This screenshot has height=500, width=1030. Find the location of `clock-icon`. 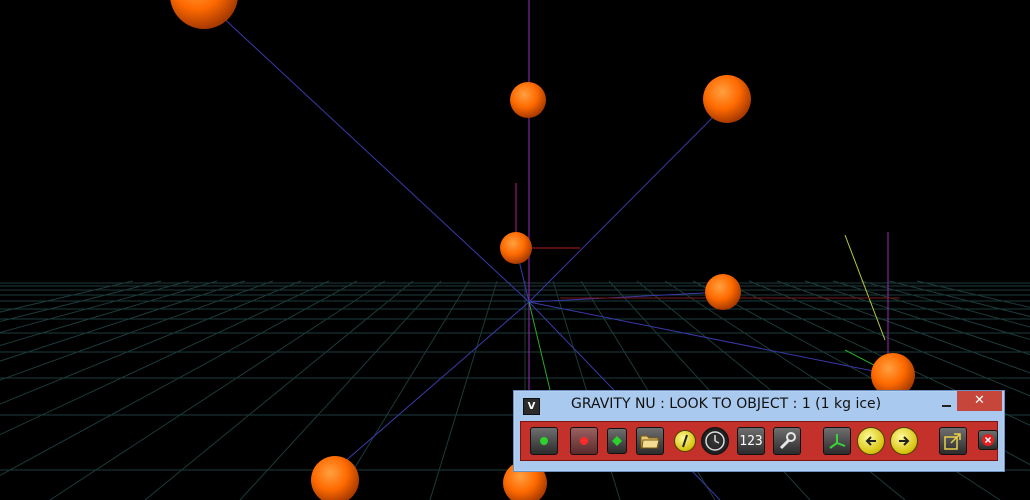

clock-icon is located at coordinates (715, 441).